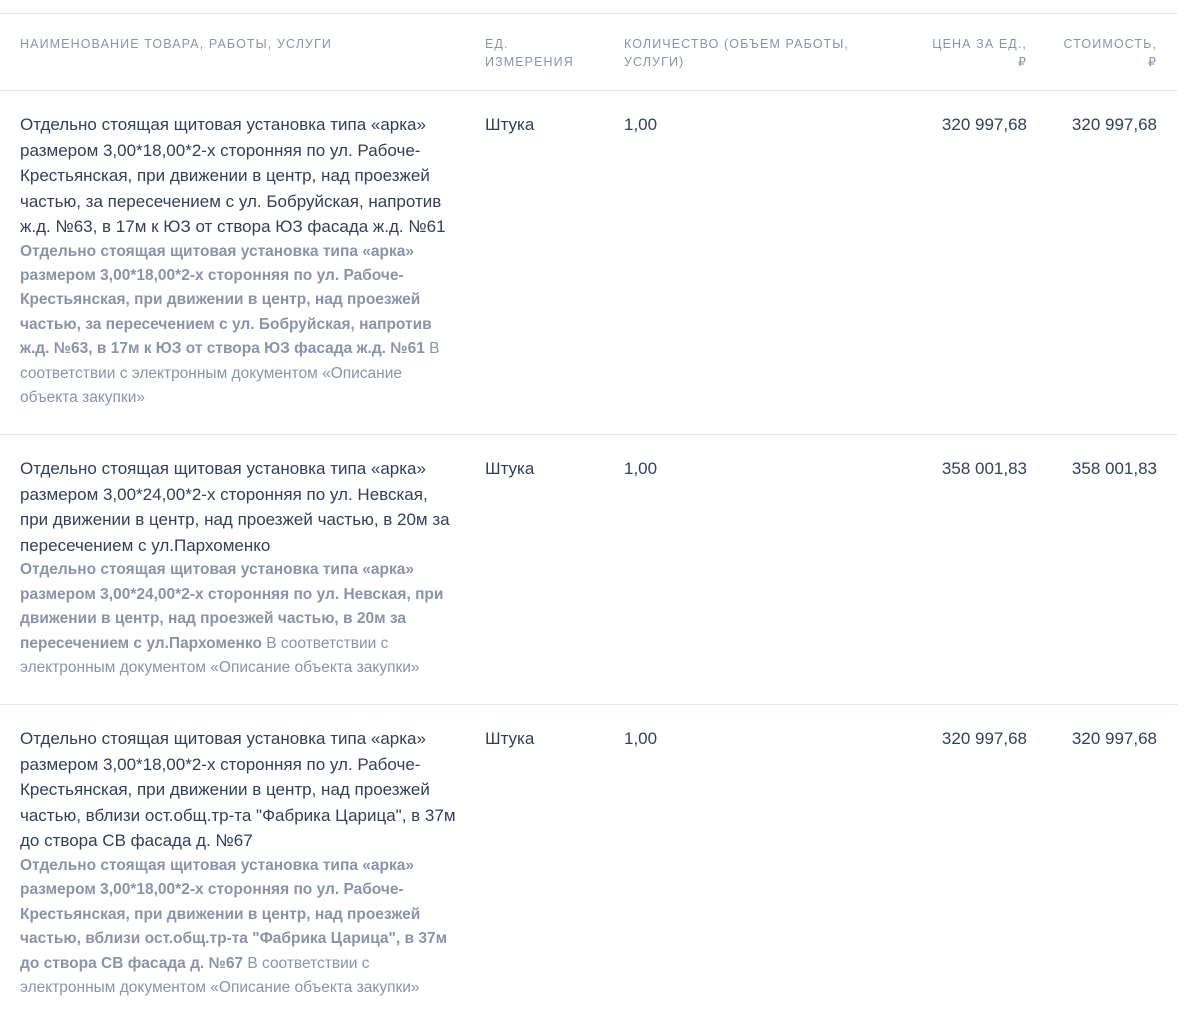 The width and height of the screenshot is (1200, 1024). I want to click on header-unit: ЕД. ИЗМЕРЕНИЯ, so click(529, 53).